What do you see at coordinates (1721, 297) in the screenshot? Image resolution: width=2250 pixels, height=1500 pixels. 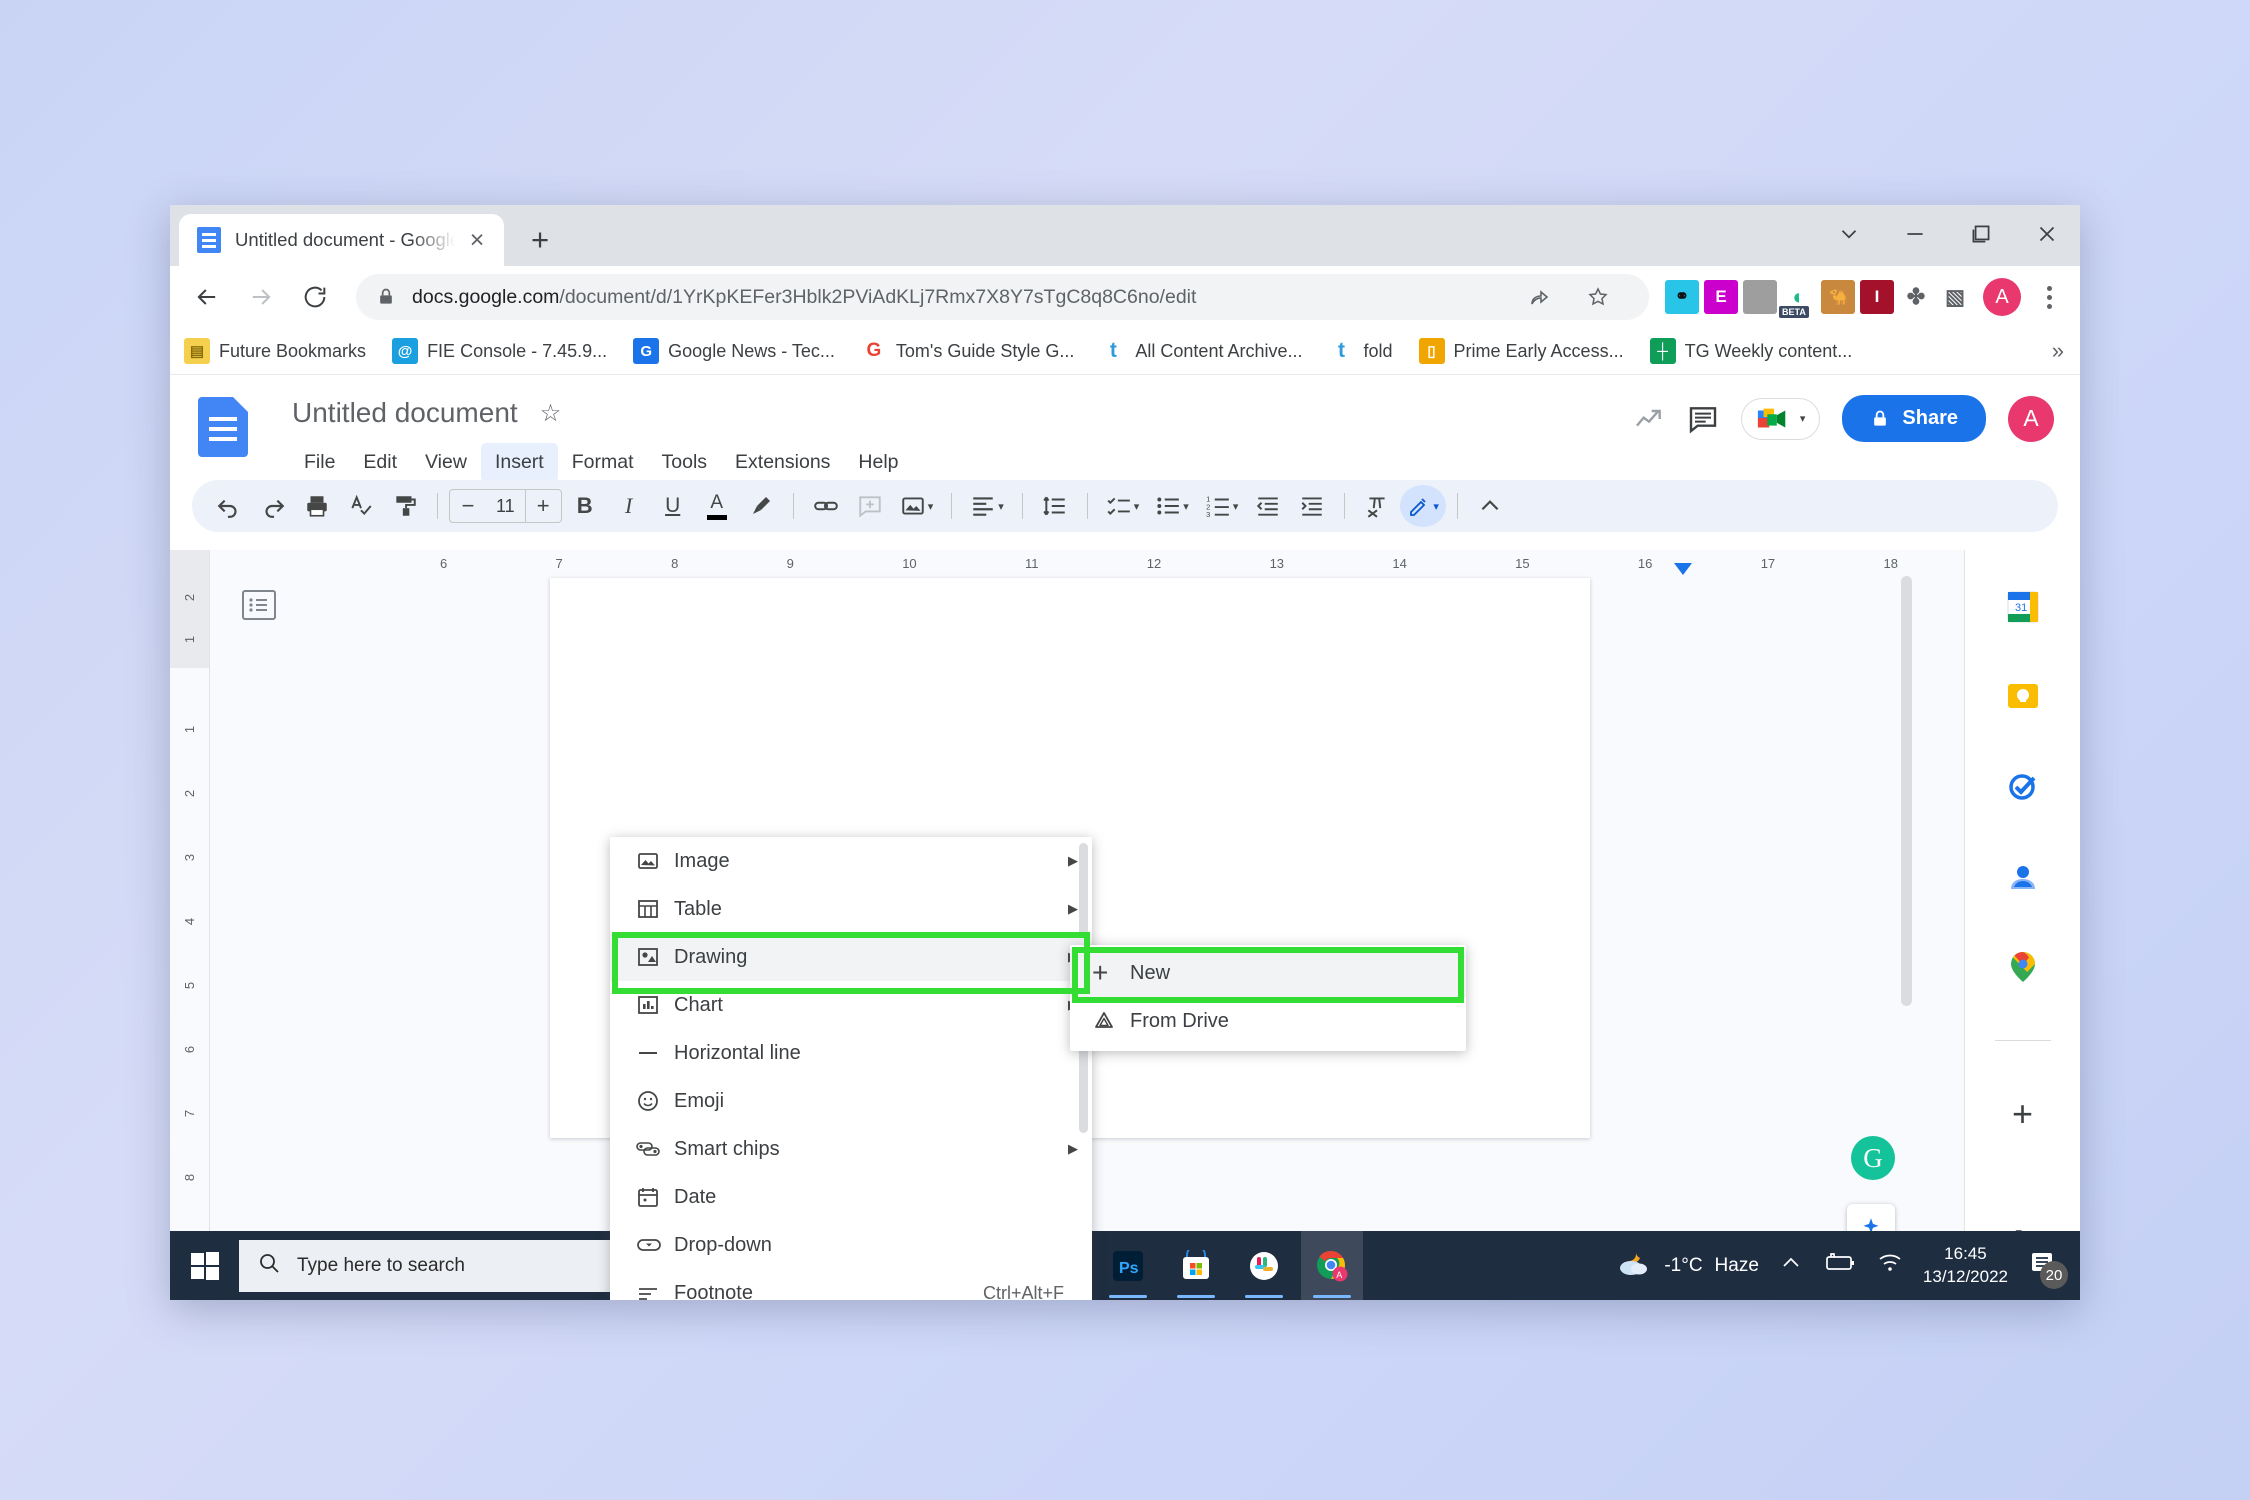 I see `e-extension: E` at bounding box center [1721, 297].